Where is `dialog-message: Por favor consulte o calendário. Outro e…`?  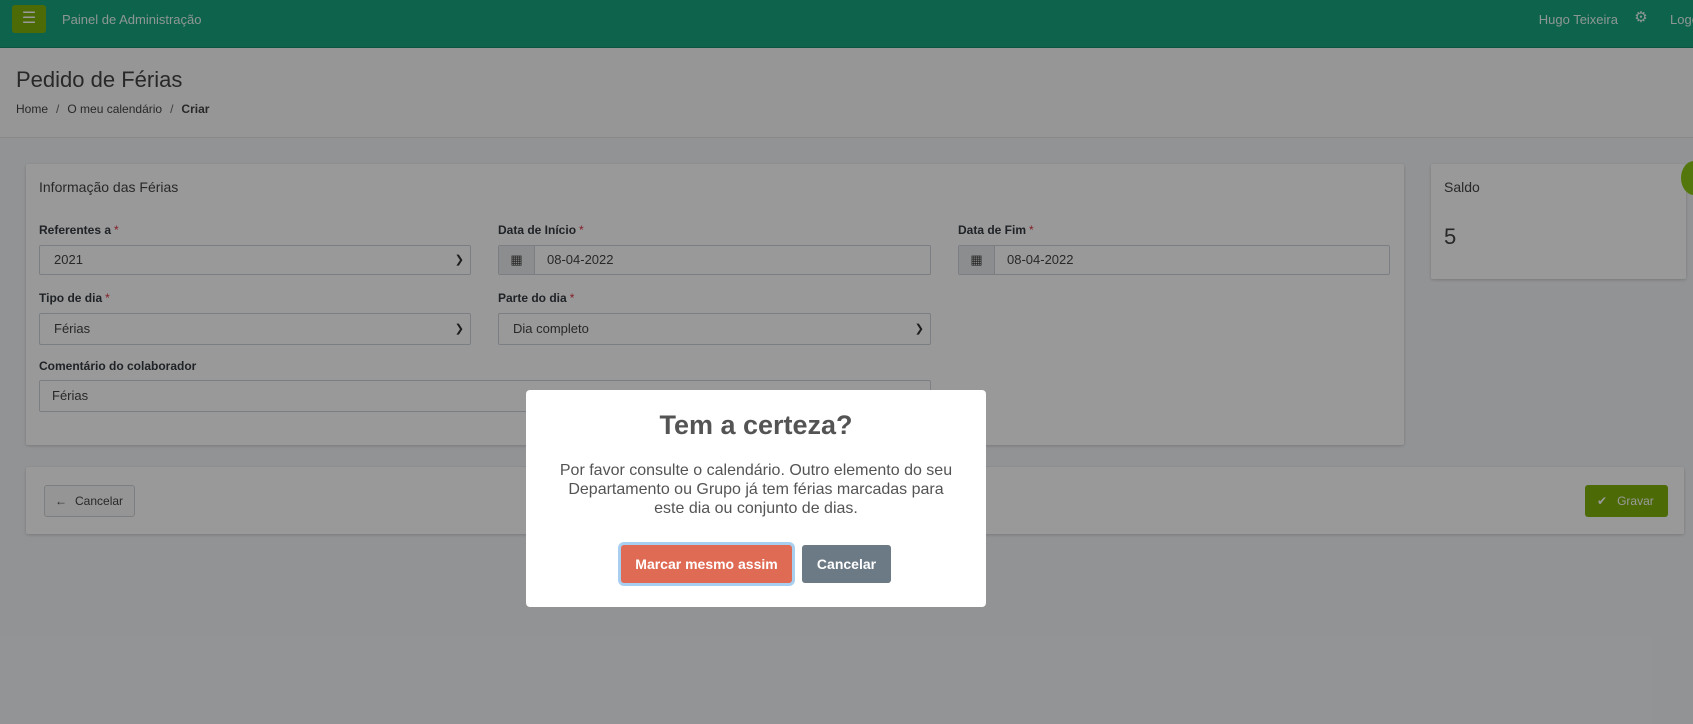 dialog-message: Por favor consulte o calendário. Outro e… is located at coordinates (756, 489).